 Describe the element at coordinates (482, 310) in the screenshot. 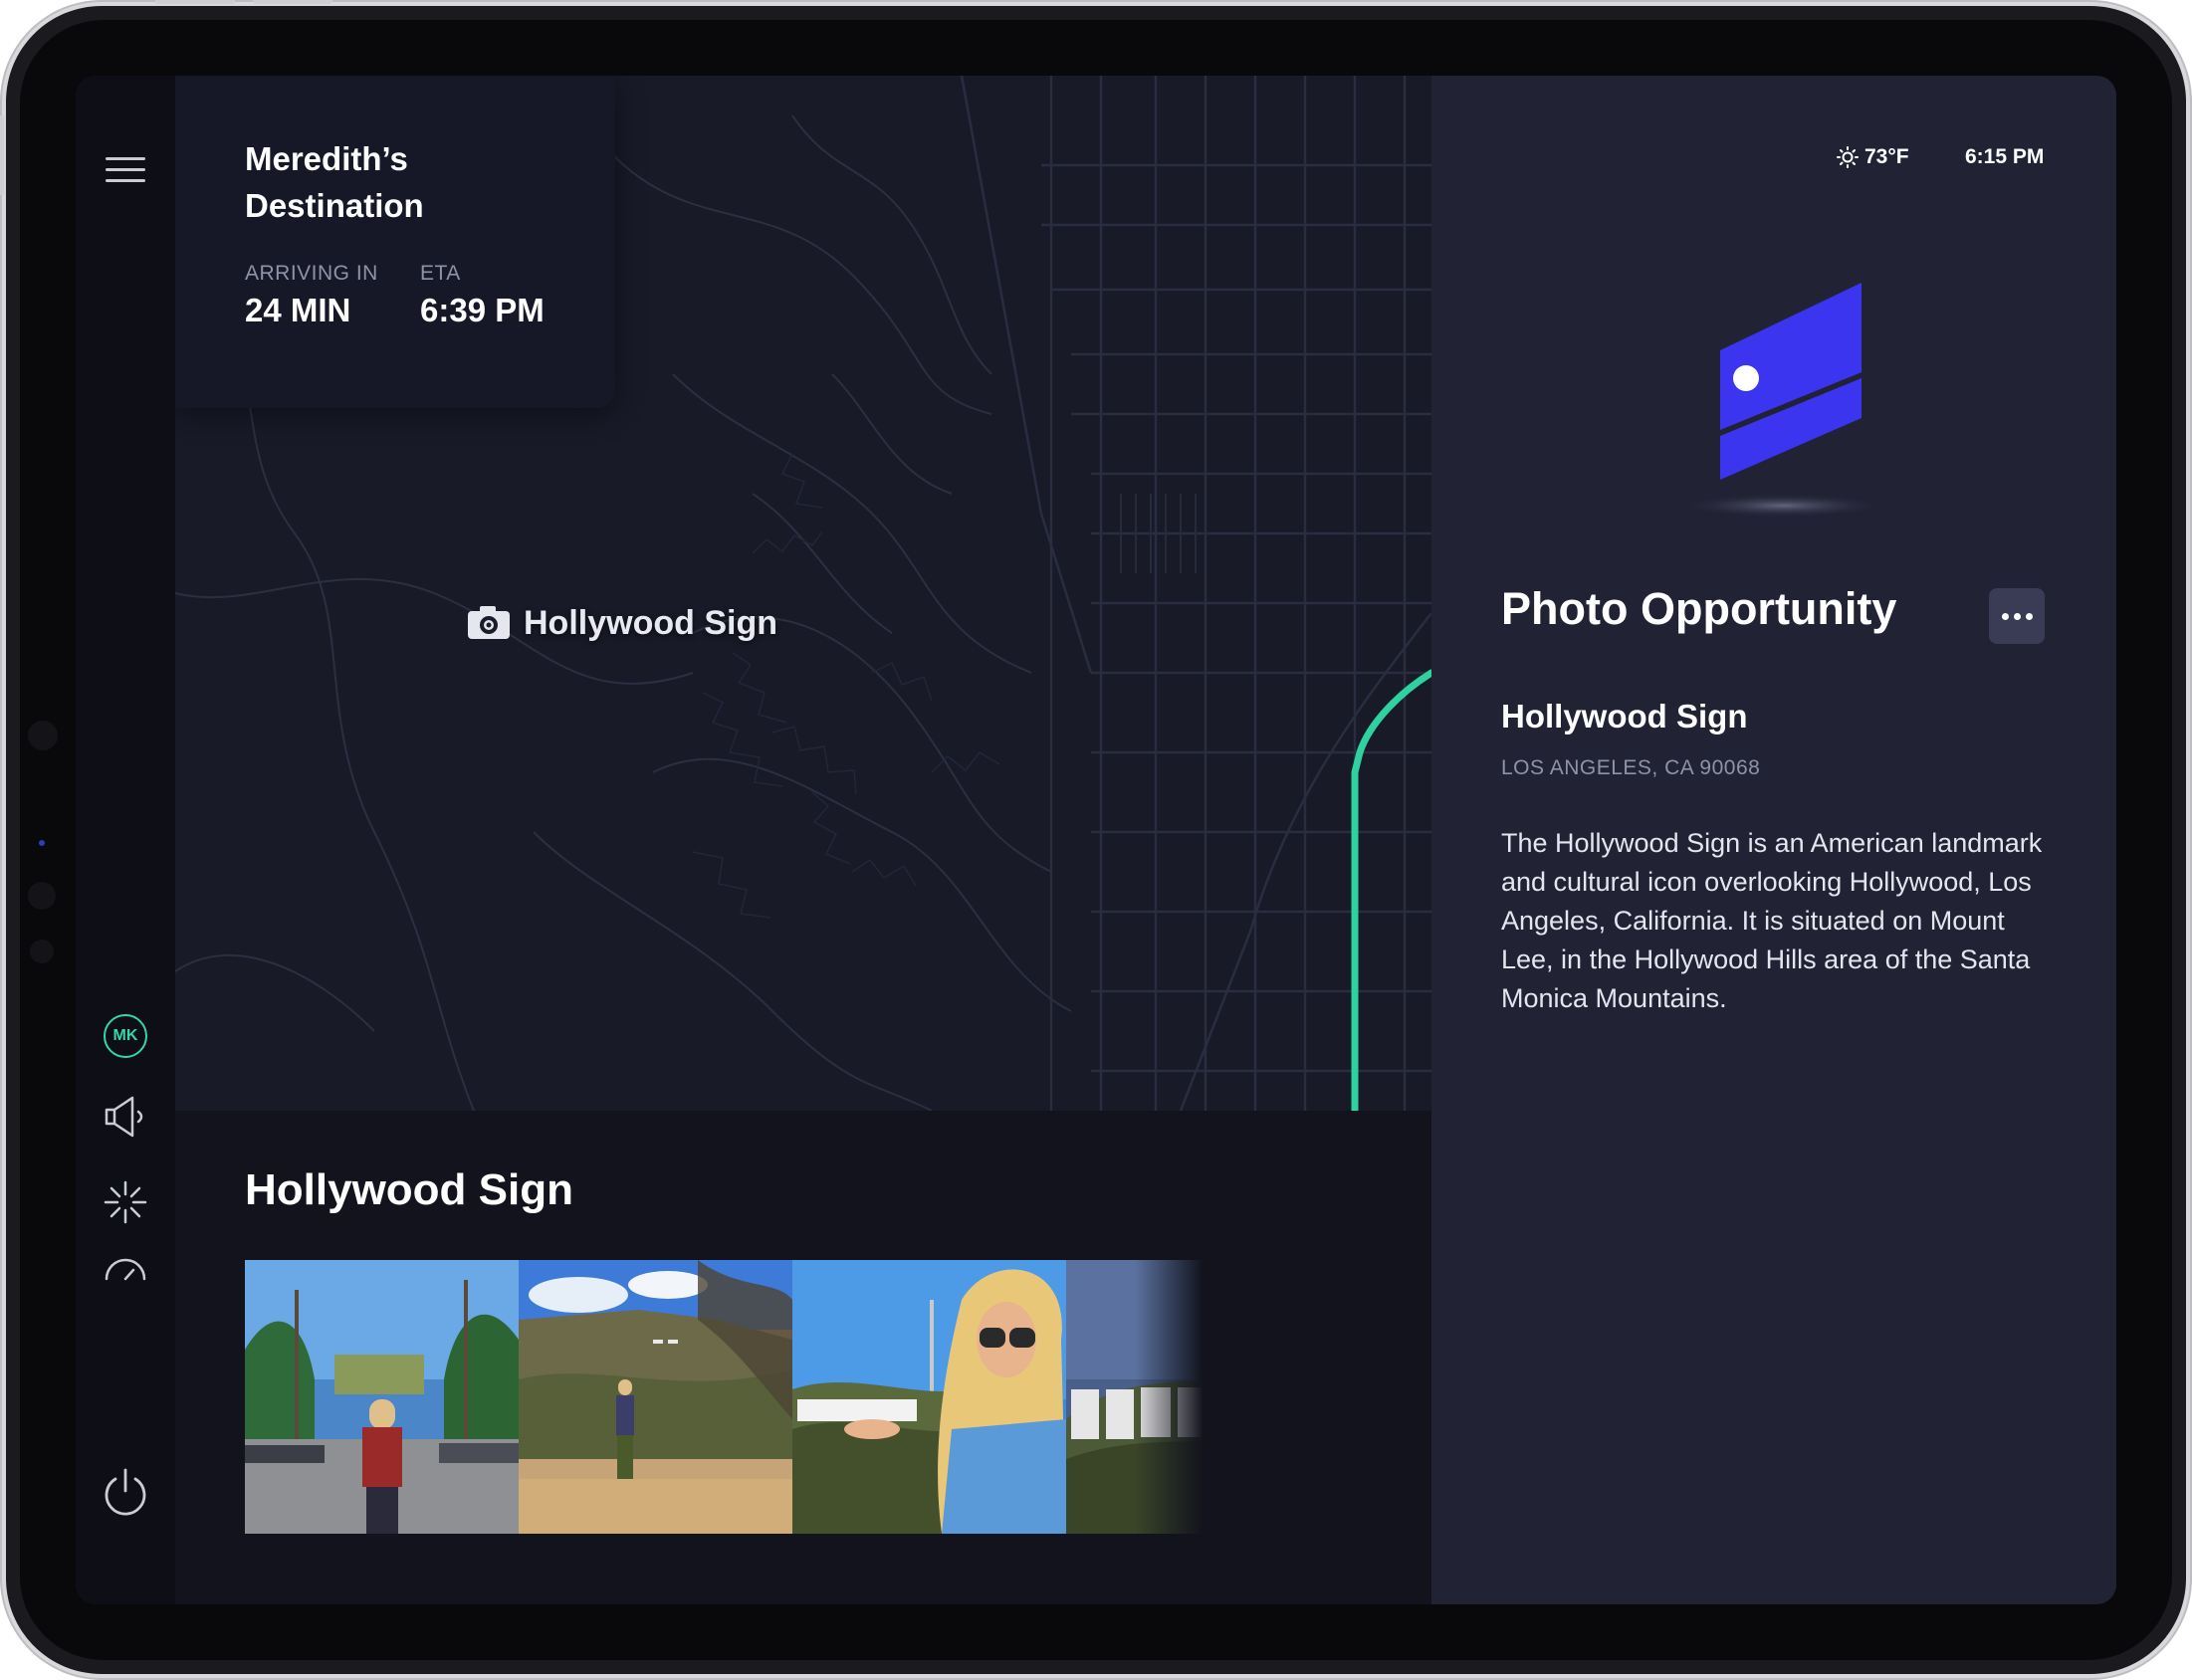

I see `eta-value: 6:39 PM` at that location.